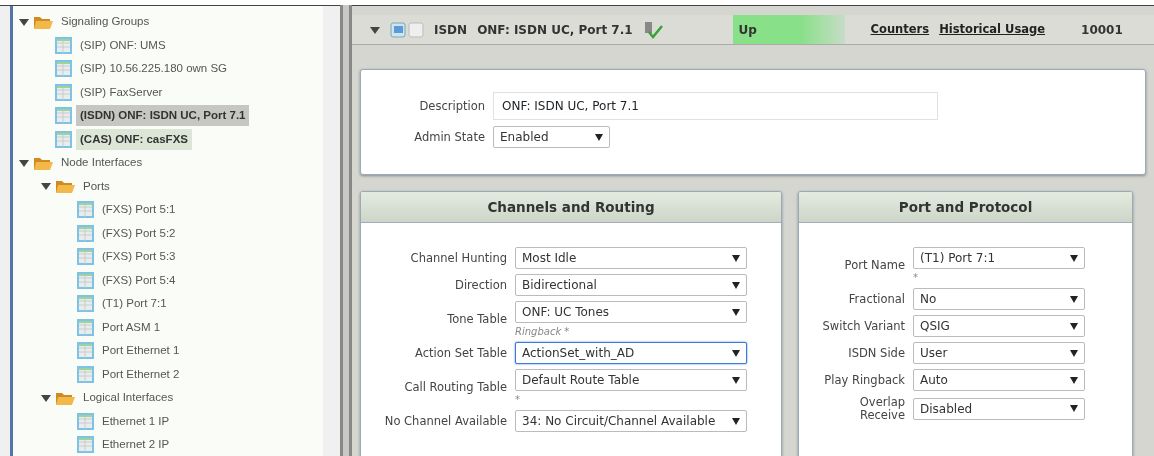 This screenshot has width=1154, height=456. What do you see at coordinates (631, 285) in the screenshot?
I see `select-field: Bidirectional` at bounding box center [631, 285].